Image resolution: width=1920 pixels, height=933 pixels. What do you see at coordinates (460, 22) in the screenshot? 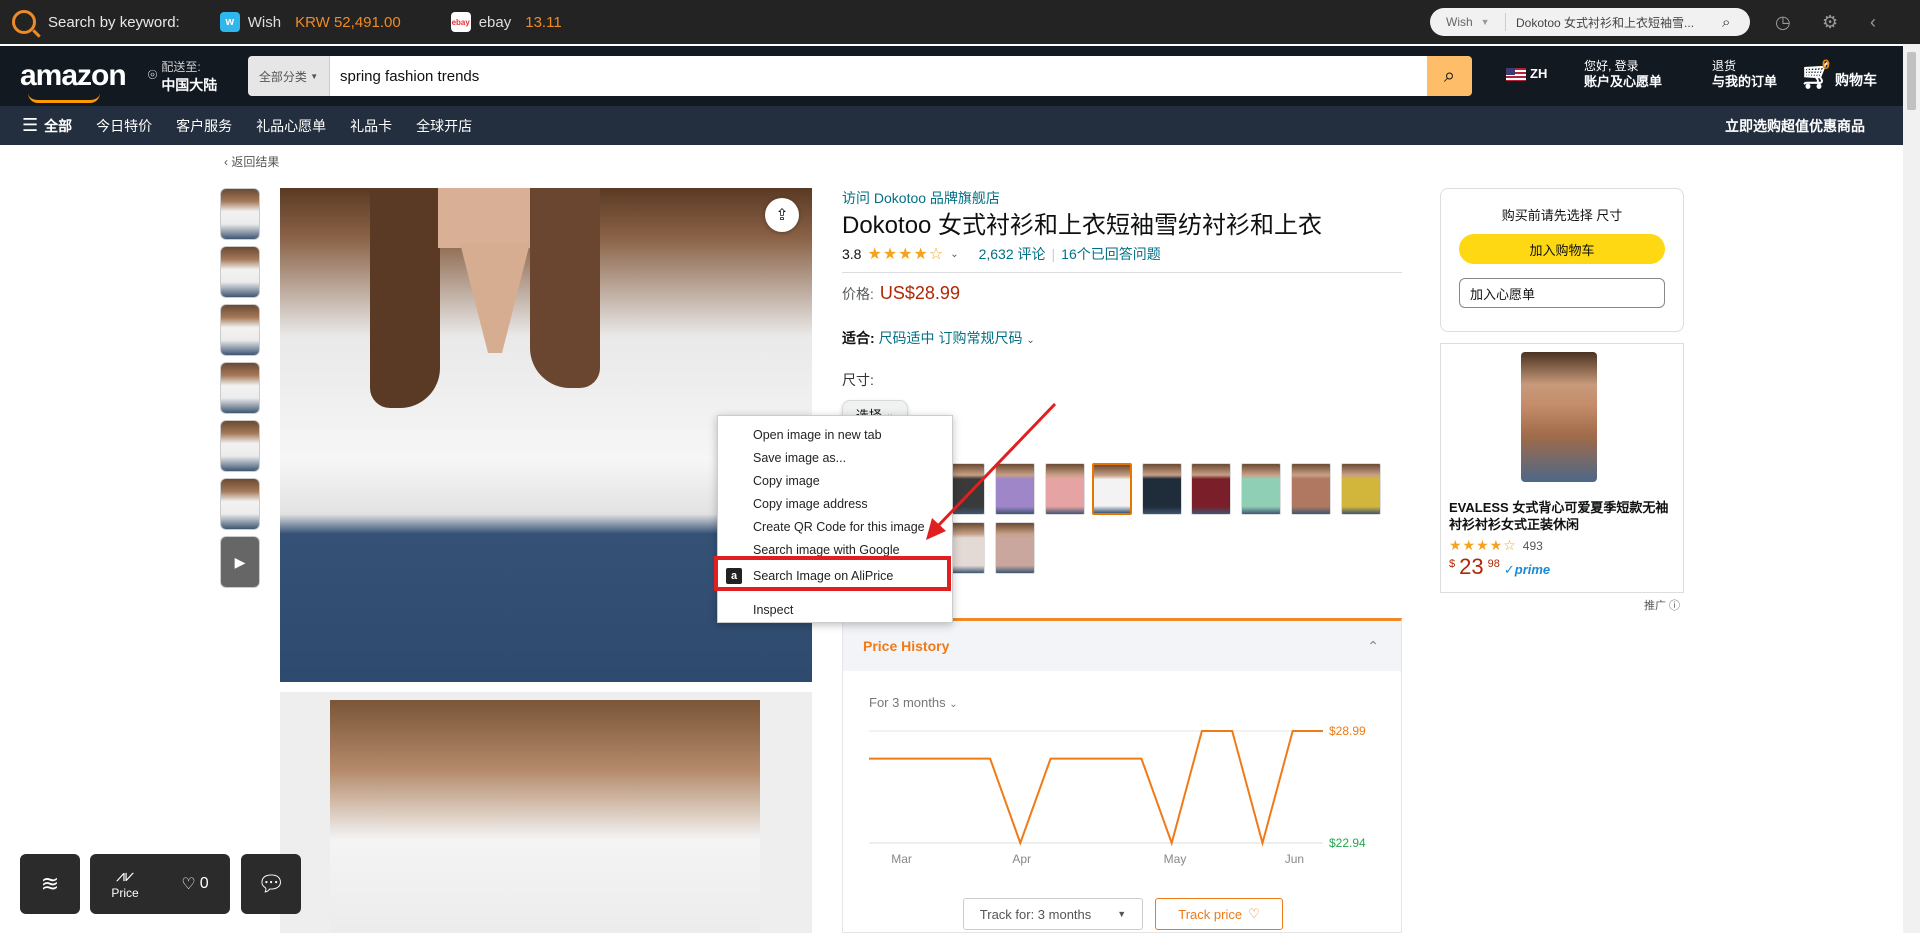
I see `ebay-icon: ebay` at bounding box center [460, 22].